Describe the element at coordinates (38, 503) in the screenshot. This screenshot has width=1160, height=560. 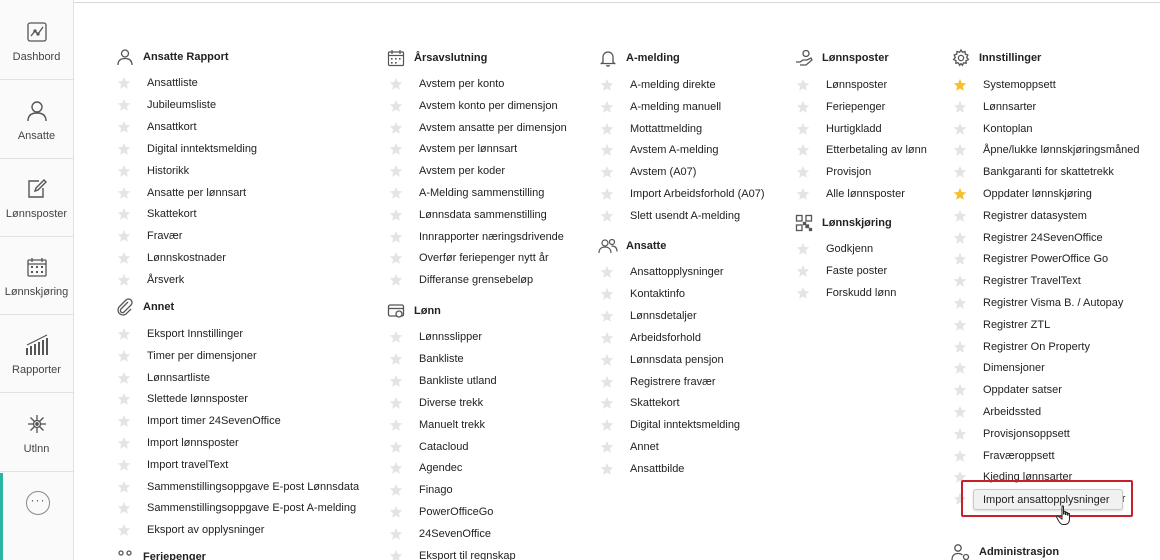
I see `more-icon: ···` at that location.